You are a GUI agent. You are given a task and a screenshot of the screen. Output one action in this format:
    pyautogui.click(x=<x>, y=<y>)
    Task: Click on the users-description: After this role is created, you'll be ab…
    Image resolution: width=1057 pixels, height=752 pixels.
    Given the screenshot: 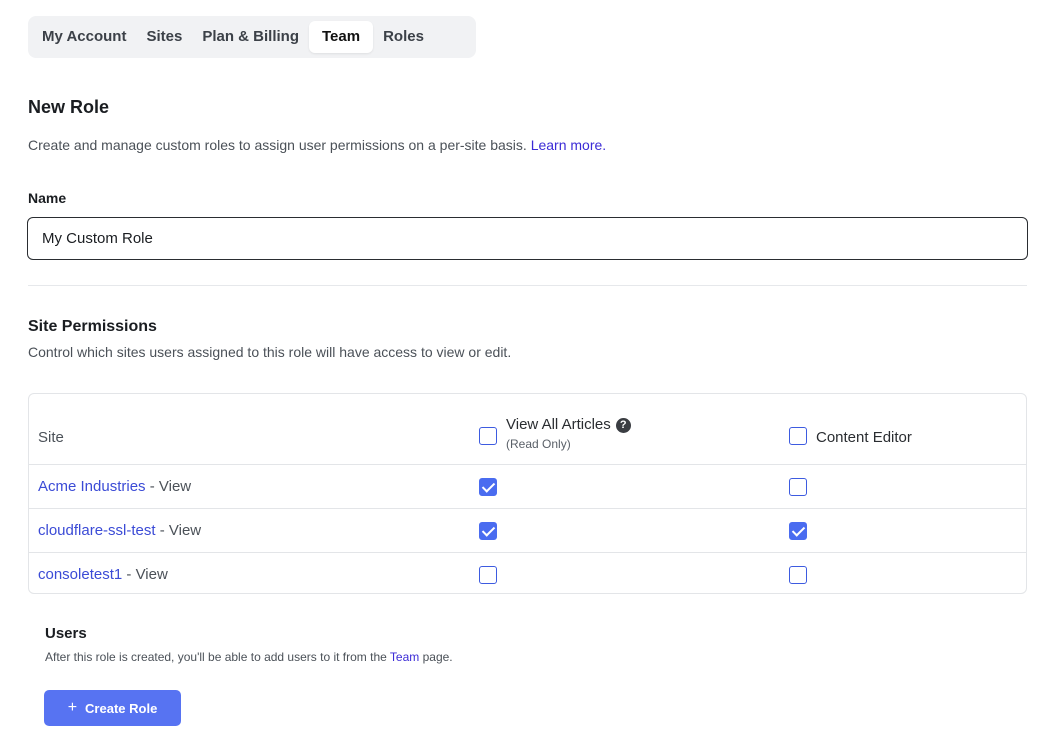 What is the action you would take?
    pyautogui.click(x=249, y=657)
    